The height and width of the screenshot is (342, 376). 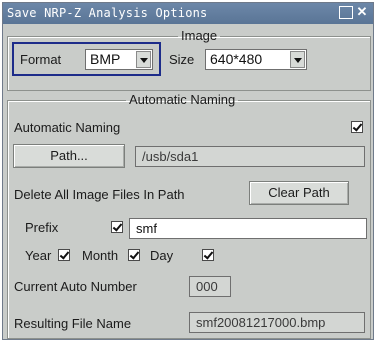 I want to click on prefix-label: Prefix, so click(x=42, y=227).